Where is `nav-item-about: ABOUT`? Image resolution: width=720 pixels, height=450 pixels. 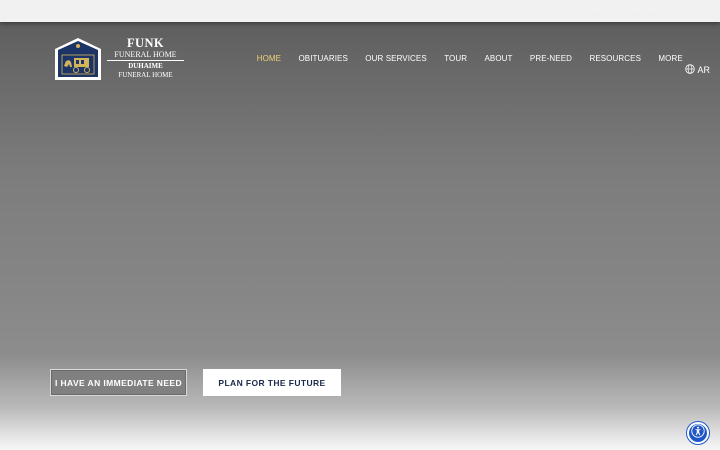
nav-item-about: ABOUT is located at coordinates (498, 58).